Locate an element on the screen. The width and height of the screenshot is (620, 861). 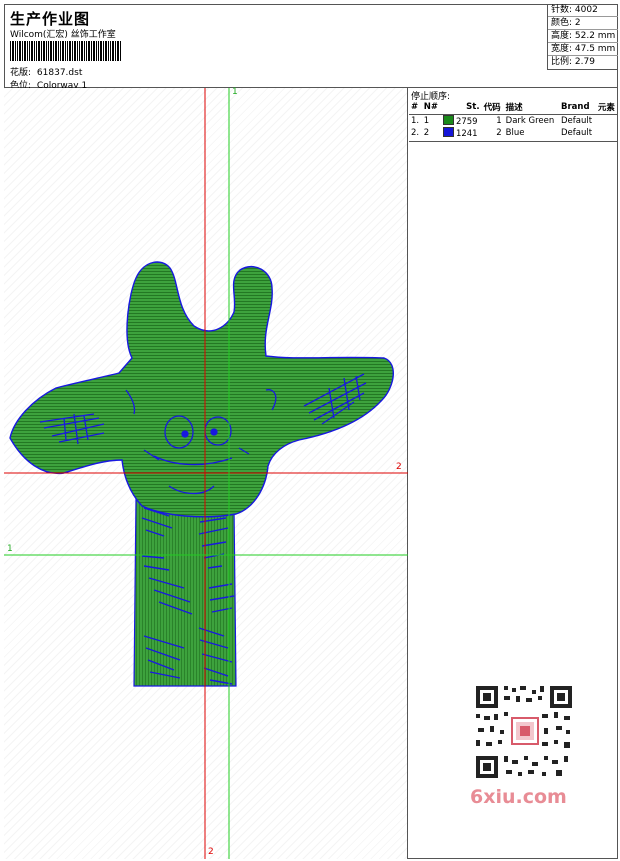
row-num: 2. is located at coordinates (415, 133).